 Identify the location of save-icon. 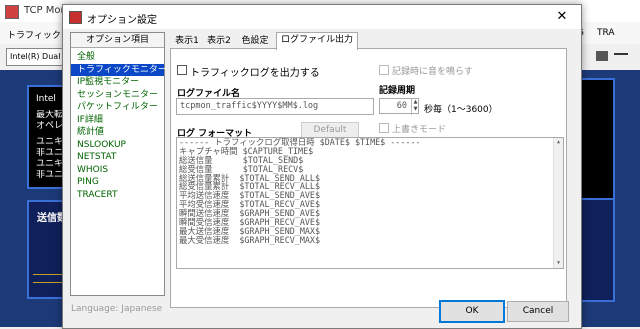
(602, 56).